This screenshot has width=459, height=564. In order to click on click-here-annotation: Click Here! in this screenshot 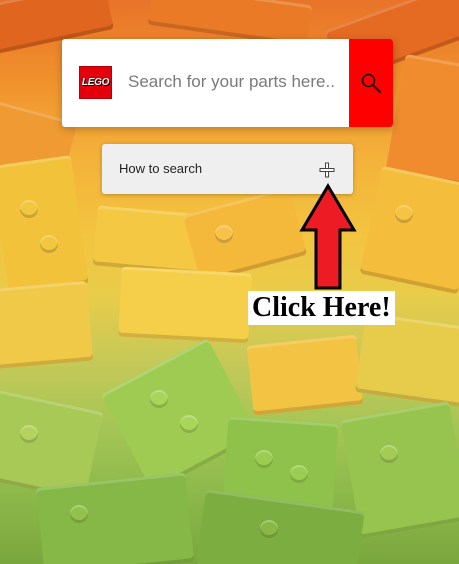, I will do `click(321, 308)`.